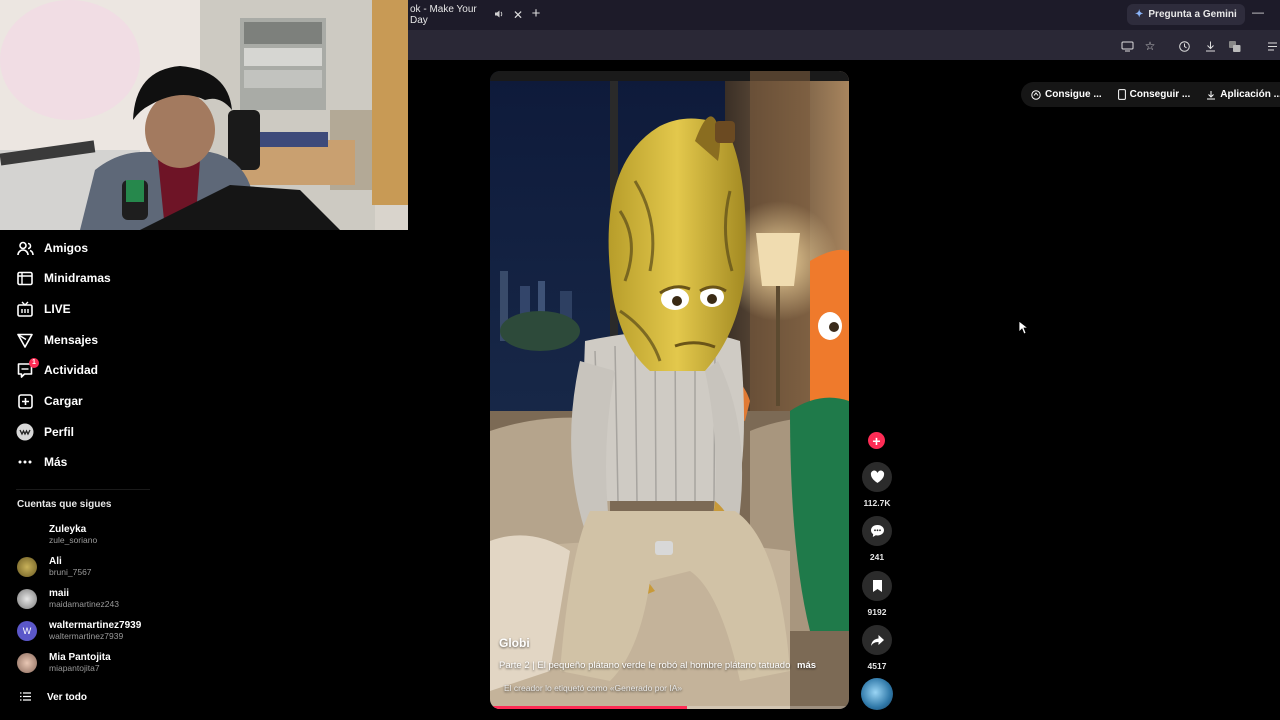 Image resolution: width=1280 pixels, height=720 pixels. Describe the element at coordinates (1024, 330) in the screenshot. I see `mouse-cursor-icon` at that location.